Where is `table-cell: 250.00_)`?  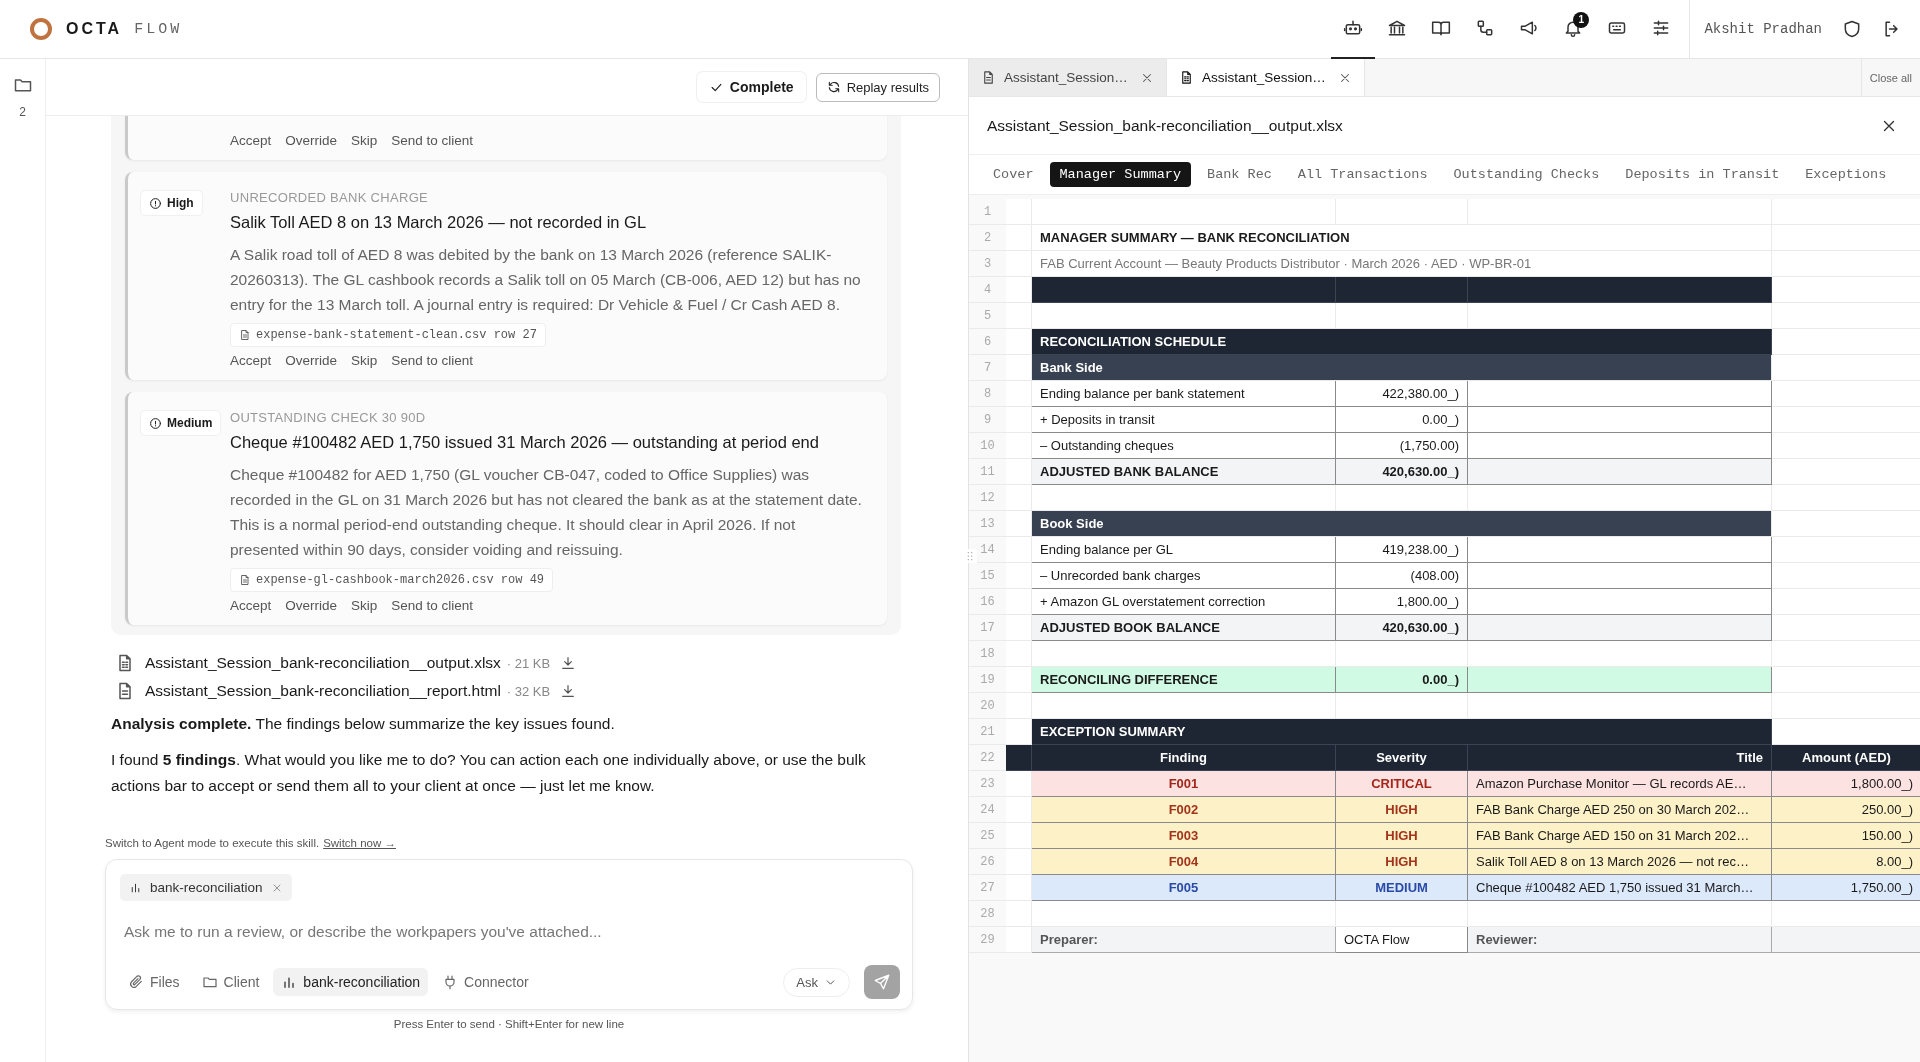
table-cell: 250.00_) is located at coordinates (1846, 810).